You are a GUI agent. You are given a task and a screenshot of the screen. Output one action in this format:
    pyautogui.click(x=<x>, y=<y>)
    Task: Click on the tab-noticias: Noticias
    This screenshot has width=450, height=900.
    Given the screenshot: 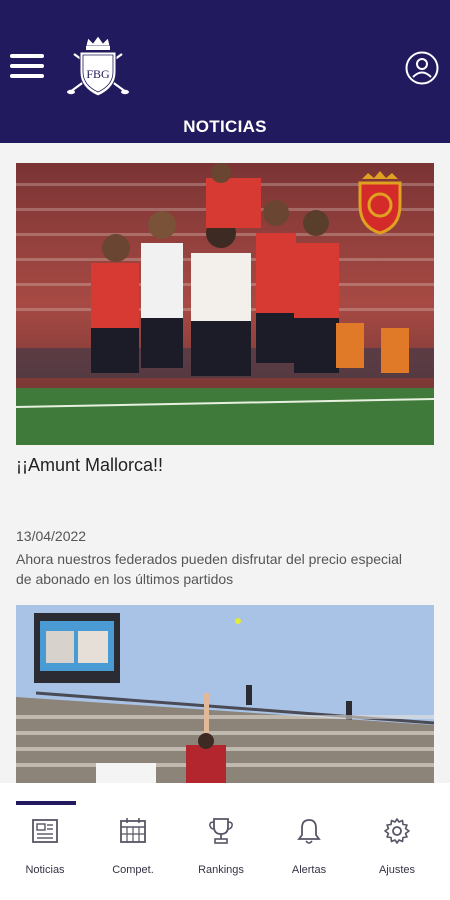 What is the action you would take?
    pyautogui.click(x=45, y=846)
    